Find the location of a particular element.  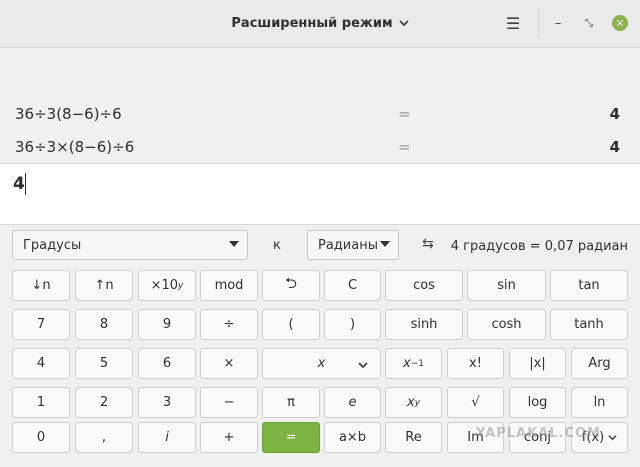

clear-button: C is located at coordinates (352, 285).